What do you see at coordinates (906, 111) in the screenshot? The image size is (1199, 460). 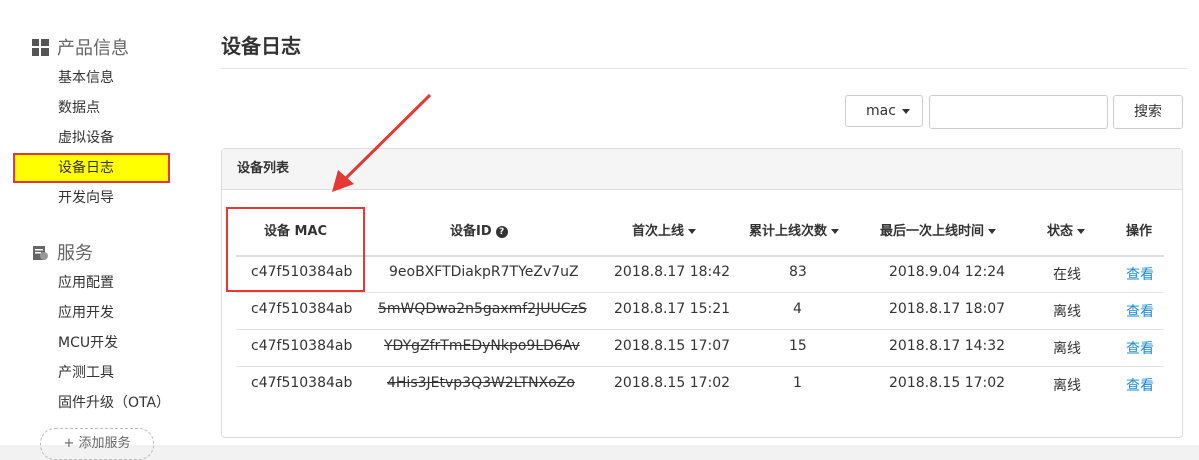 I see `chevron-down-icon` at bounding box center [906, 111].